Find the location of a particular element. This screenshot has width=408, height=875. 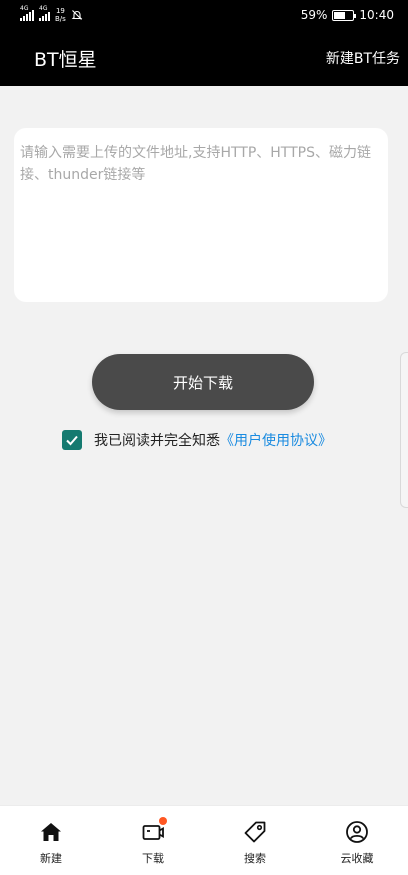

user-agreement-link: 《用户使用协议》 is located at coordinates (276, 441).